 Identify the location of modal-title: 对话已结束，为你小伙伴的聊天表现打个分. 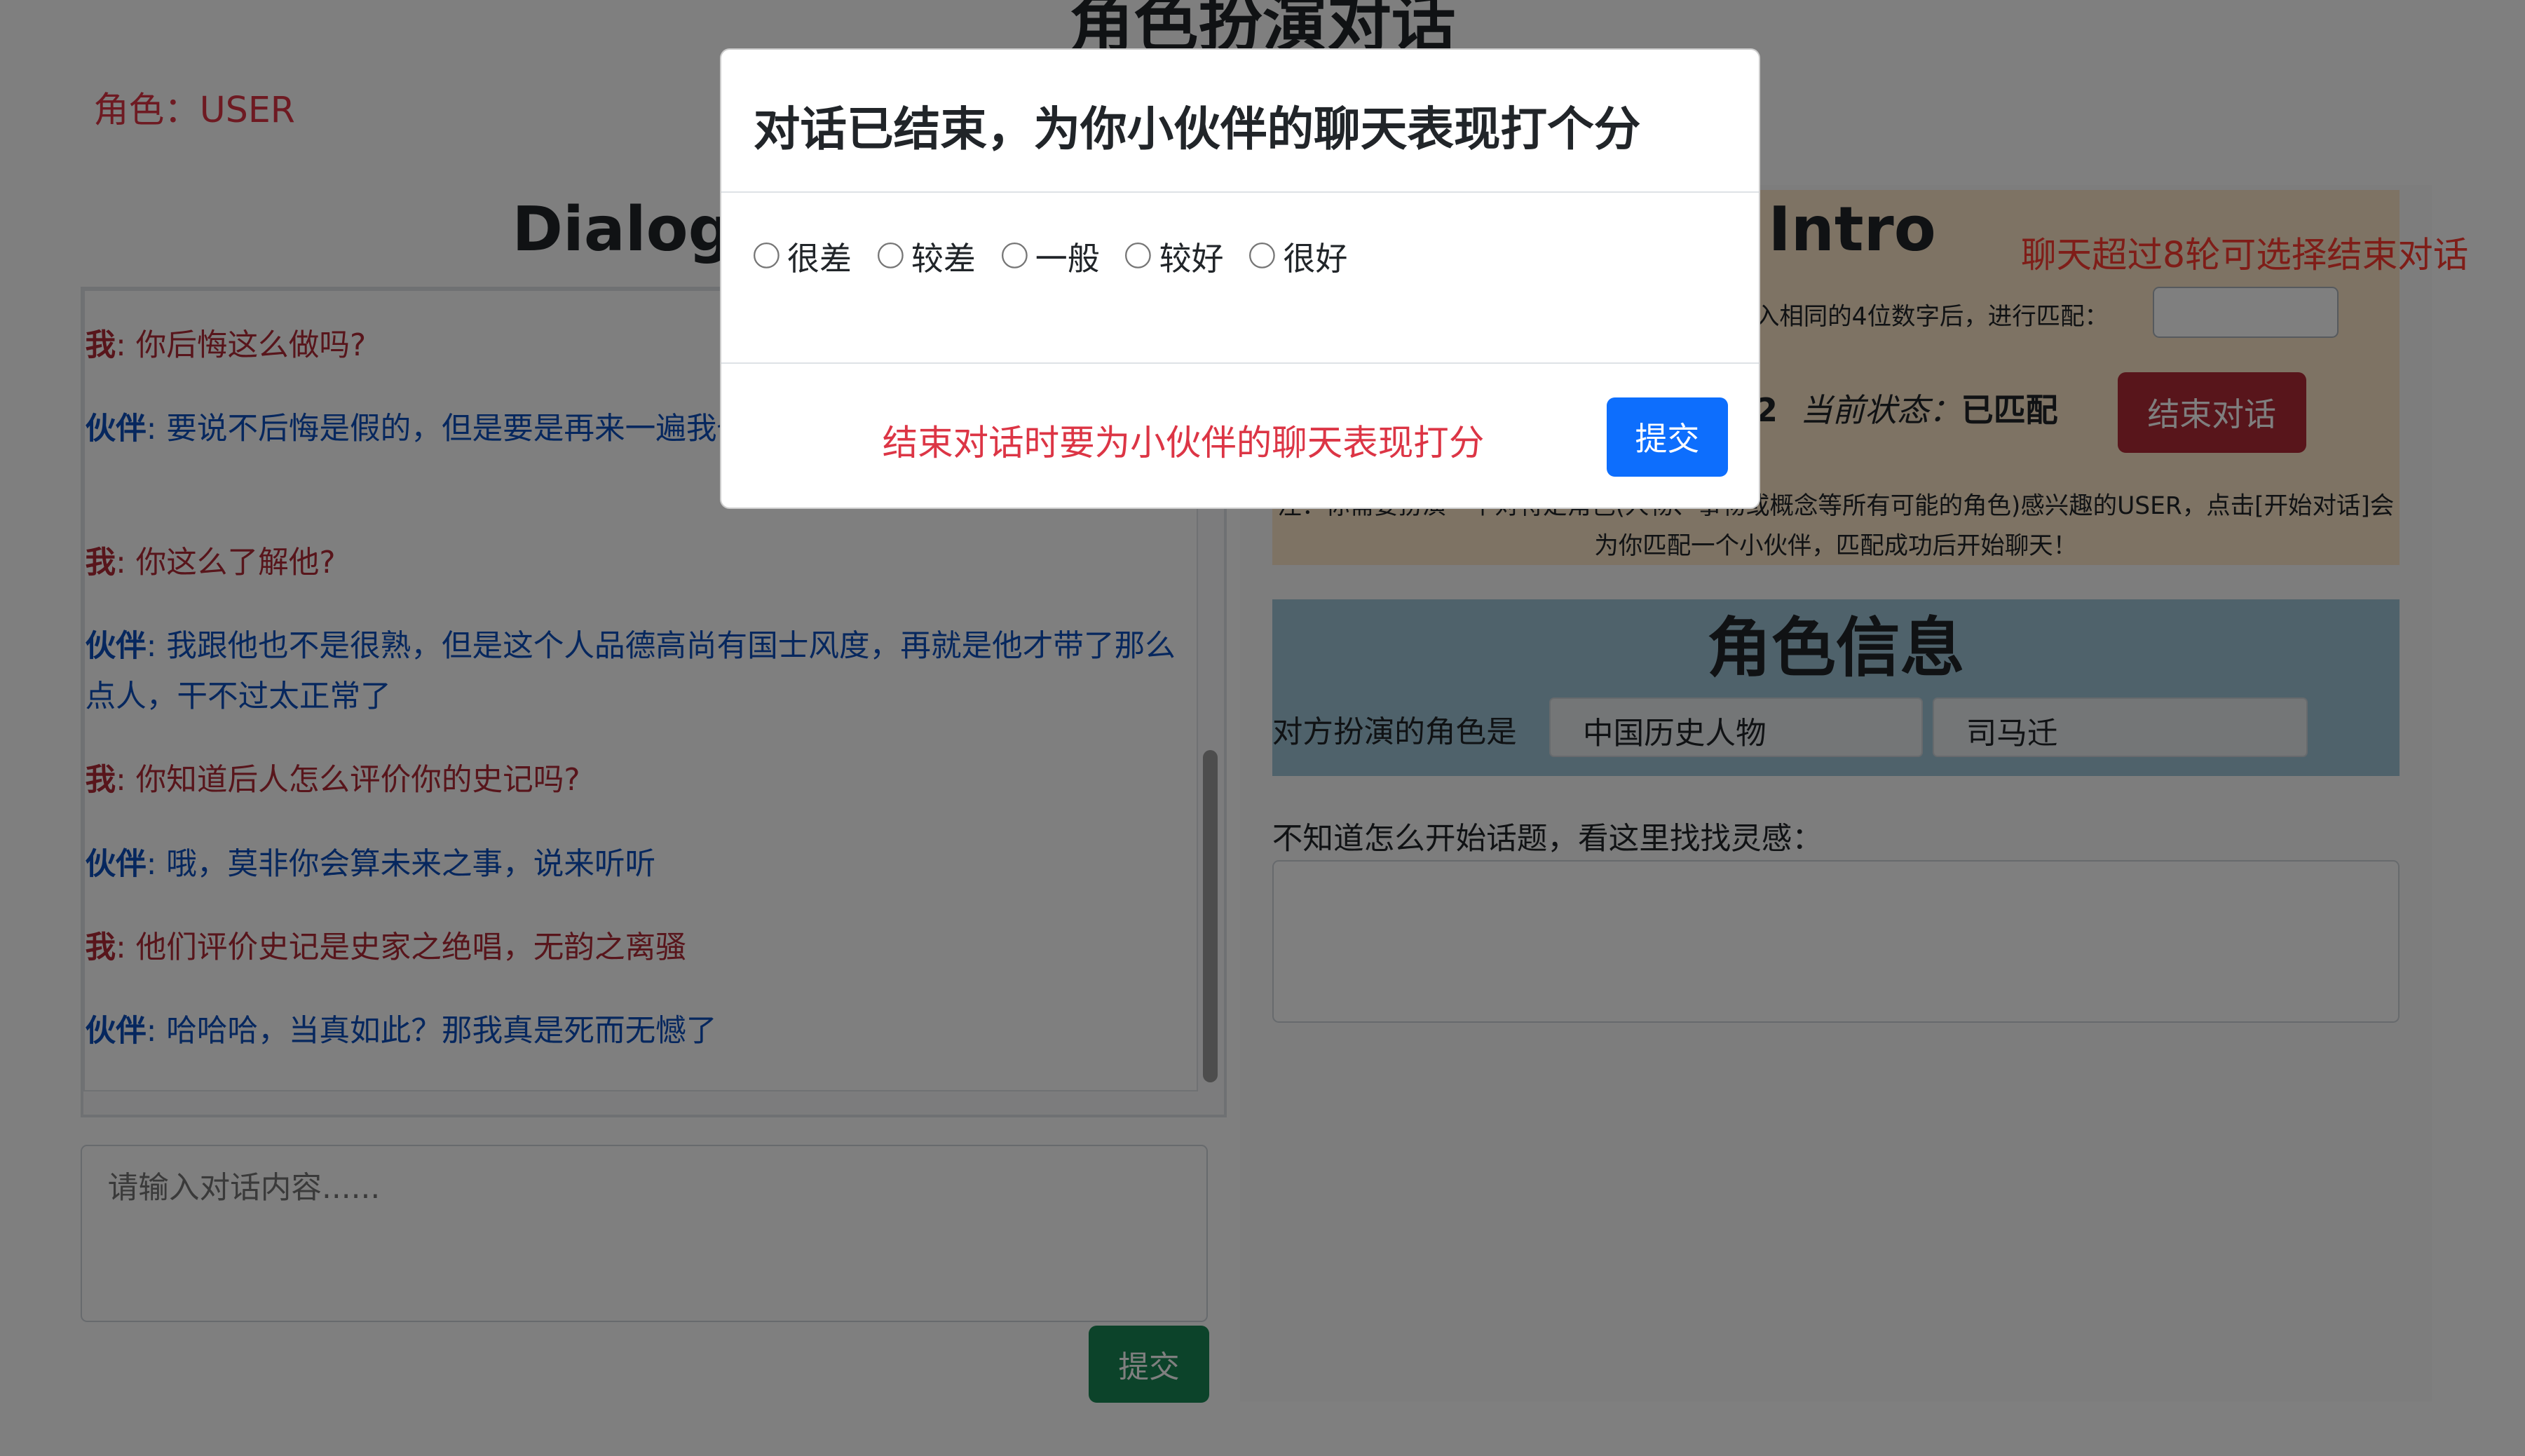
(1197, 128).